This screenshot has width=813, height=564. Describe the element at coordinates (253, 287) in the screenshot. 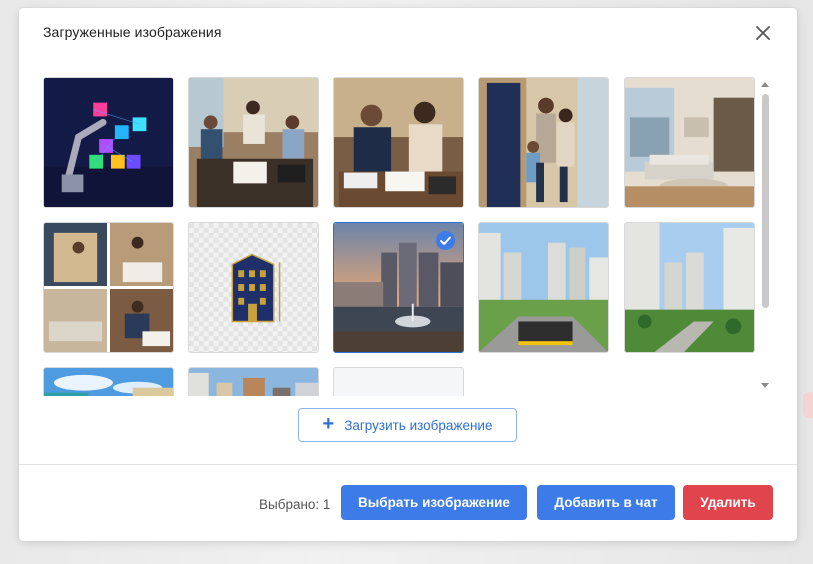

I see `image-tile-building-logo` at that location.